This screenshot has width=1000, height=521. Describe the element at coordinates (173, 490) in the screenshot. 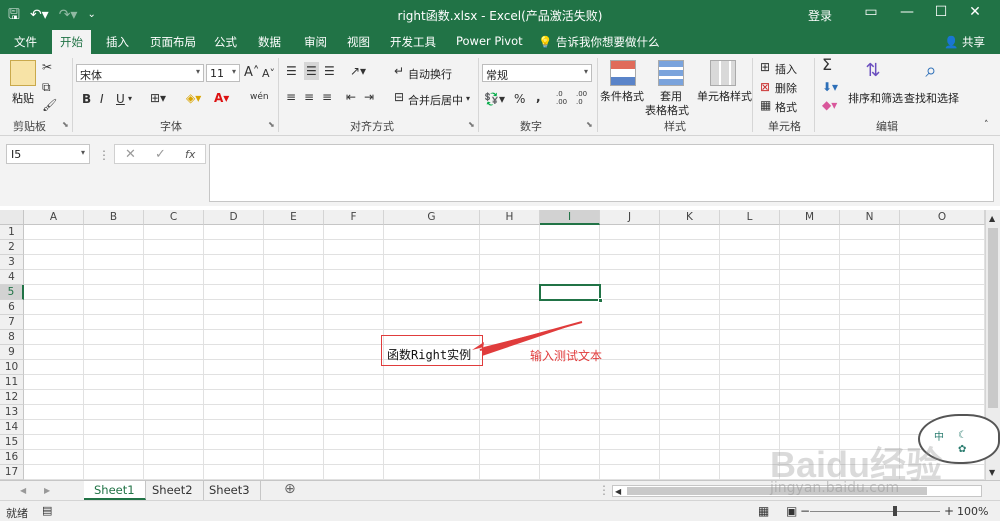

I see `sheet-tab-sheet2: Sheet2` at that location.